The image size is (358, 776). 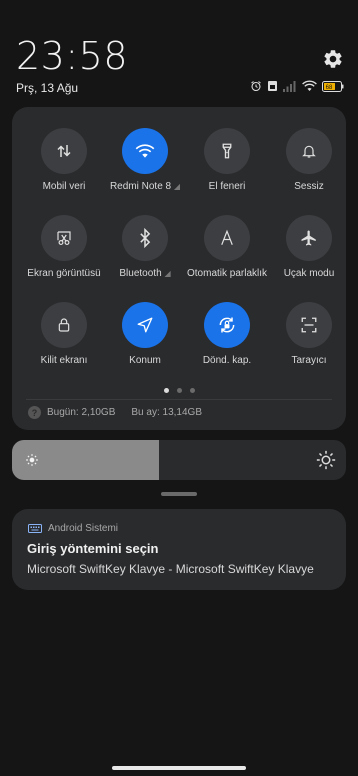 I want to click on location-arrow-icon, so click(x=145, y=325).